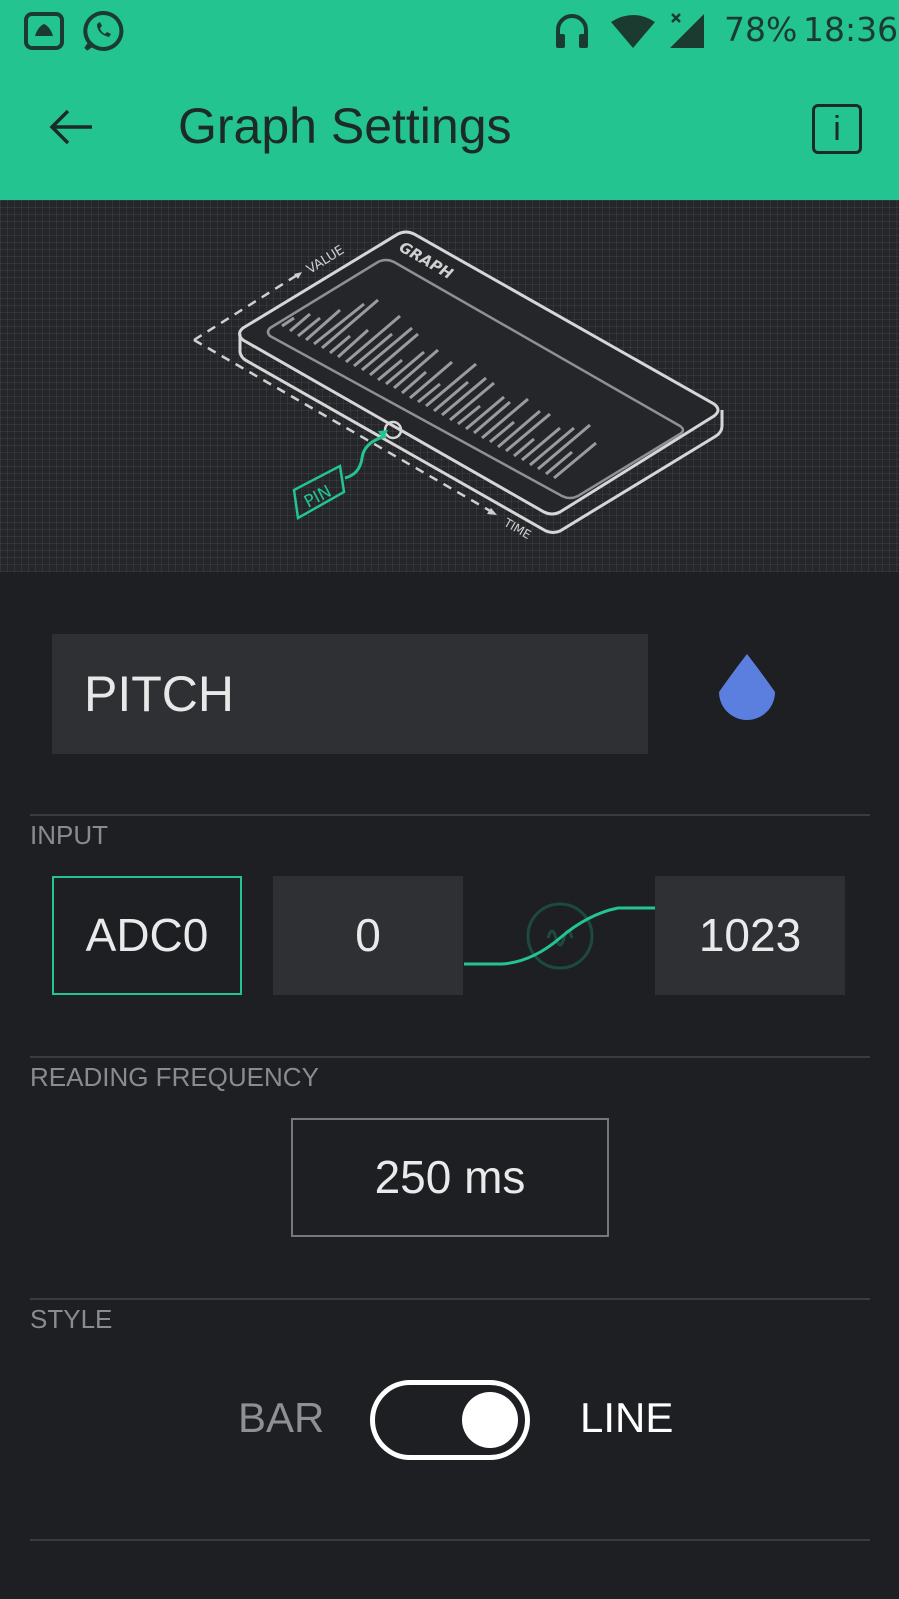 The width and height of the screenshot is (899, 1599). Describe the element at coordinates (350, 694) in the screenshot. I see `widget-name-input: PITCH` at that location.